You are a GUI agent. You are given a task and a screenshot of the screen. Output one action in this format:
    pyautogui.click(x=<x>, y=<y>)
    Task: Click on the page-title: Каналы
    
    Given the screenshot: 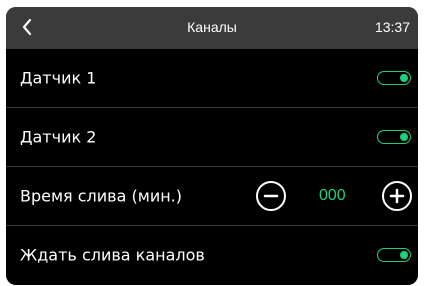 What is the action you would take?
    pyautogui.click(x=212, y=27)
    